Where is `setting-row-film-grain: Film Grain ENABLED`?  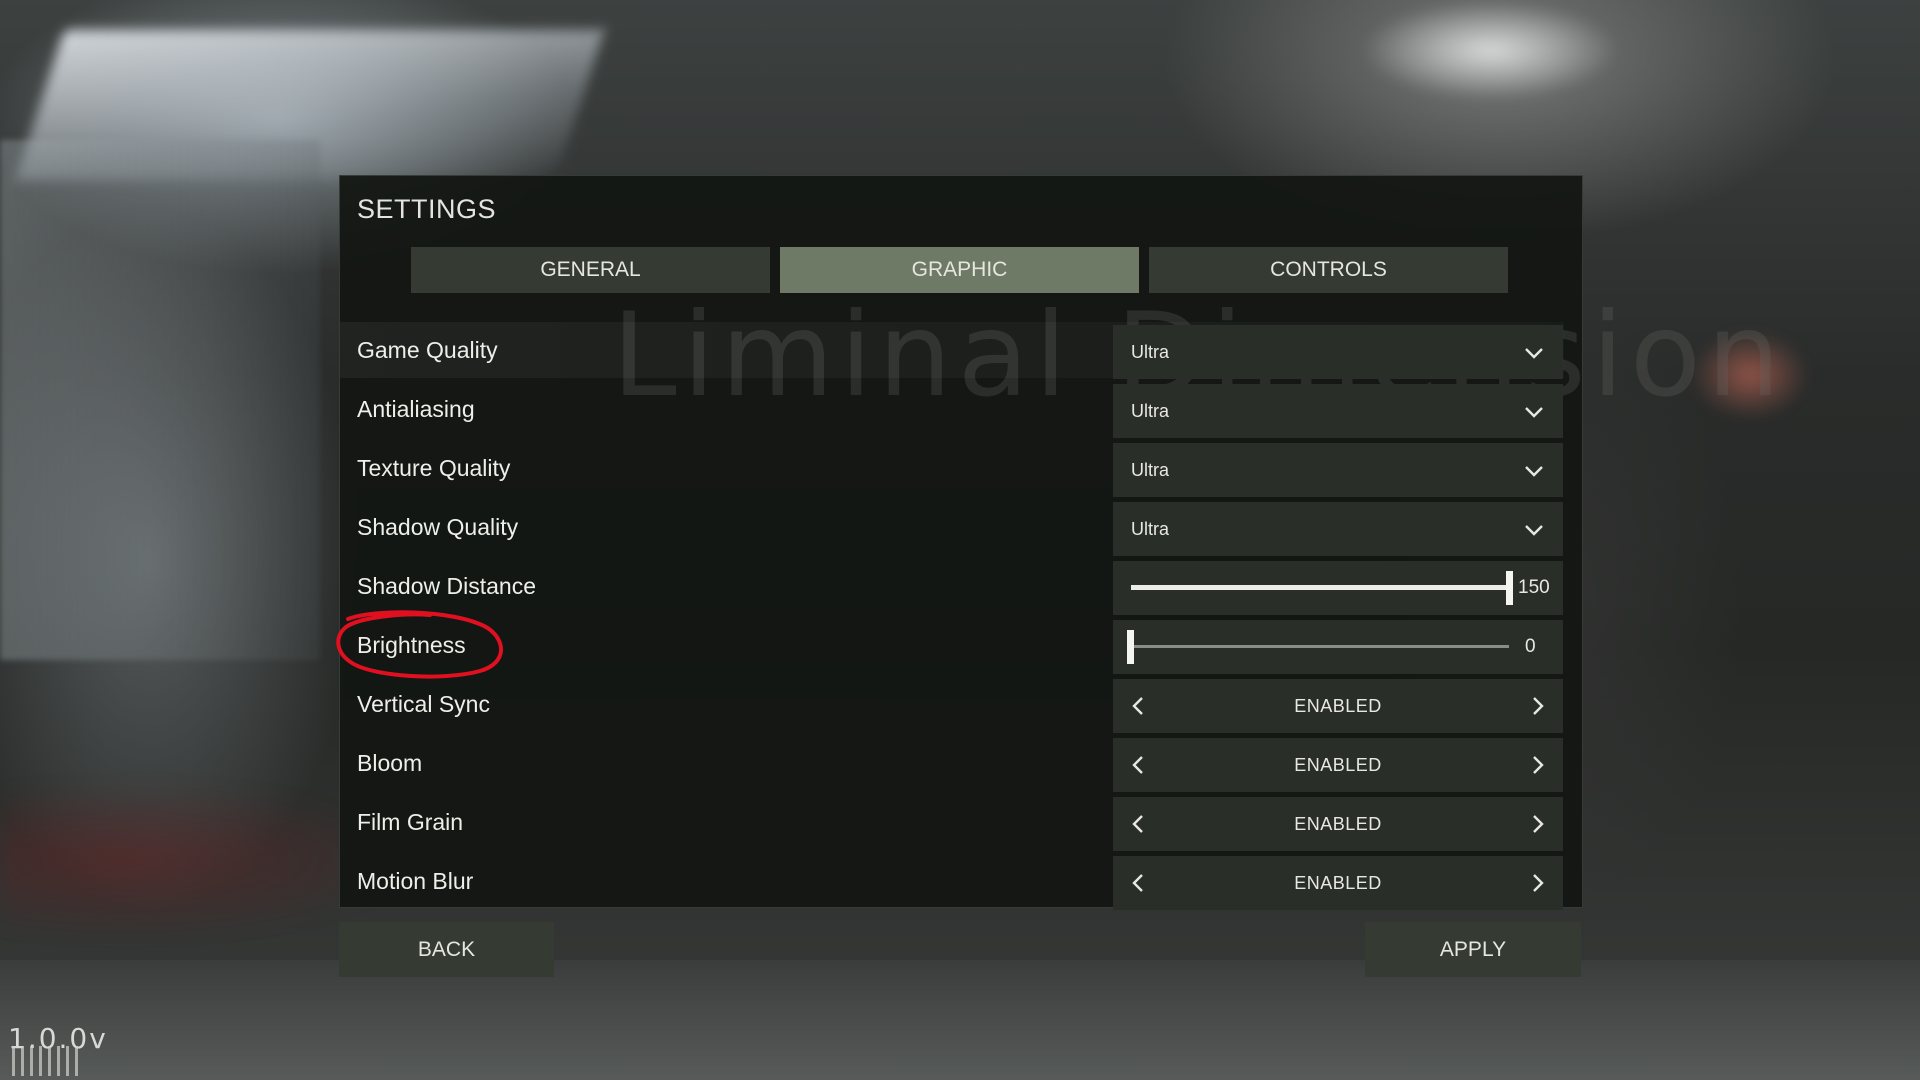 setting-row-film-grain: Film Grain ENABLED is located at coordinates (952, 822).